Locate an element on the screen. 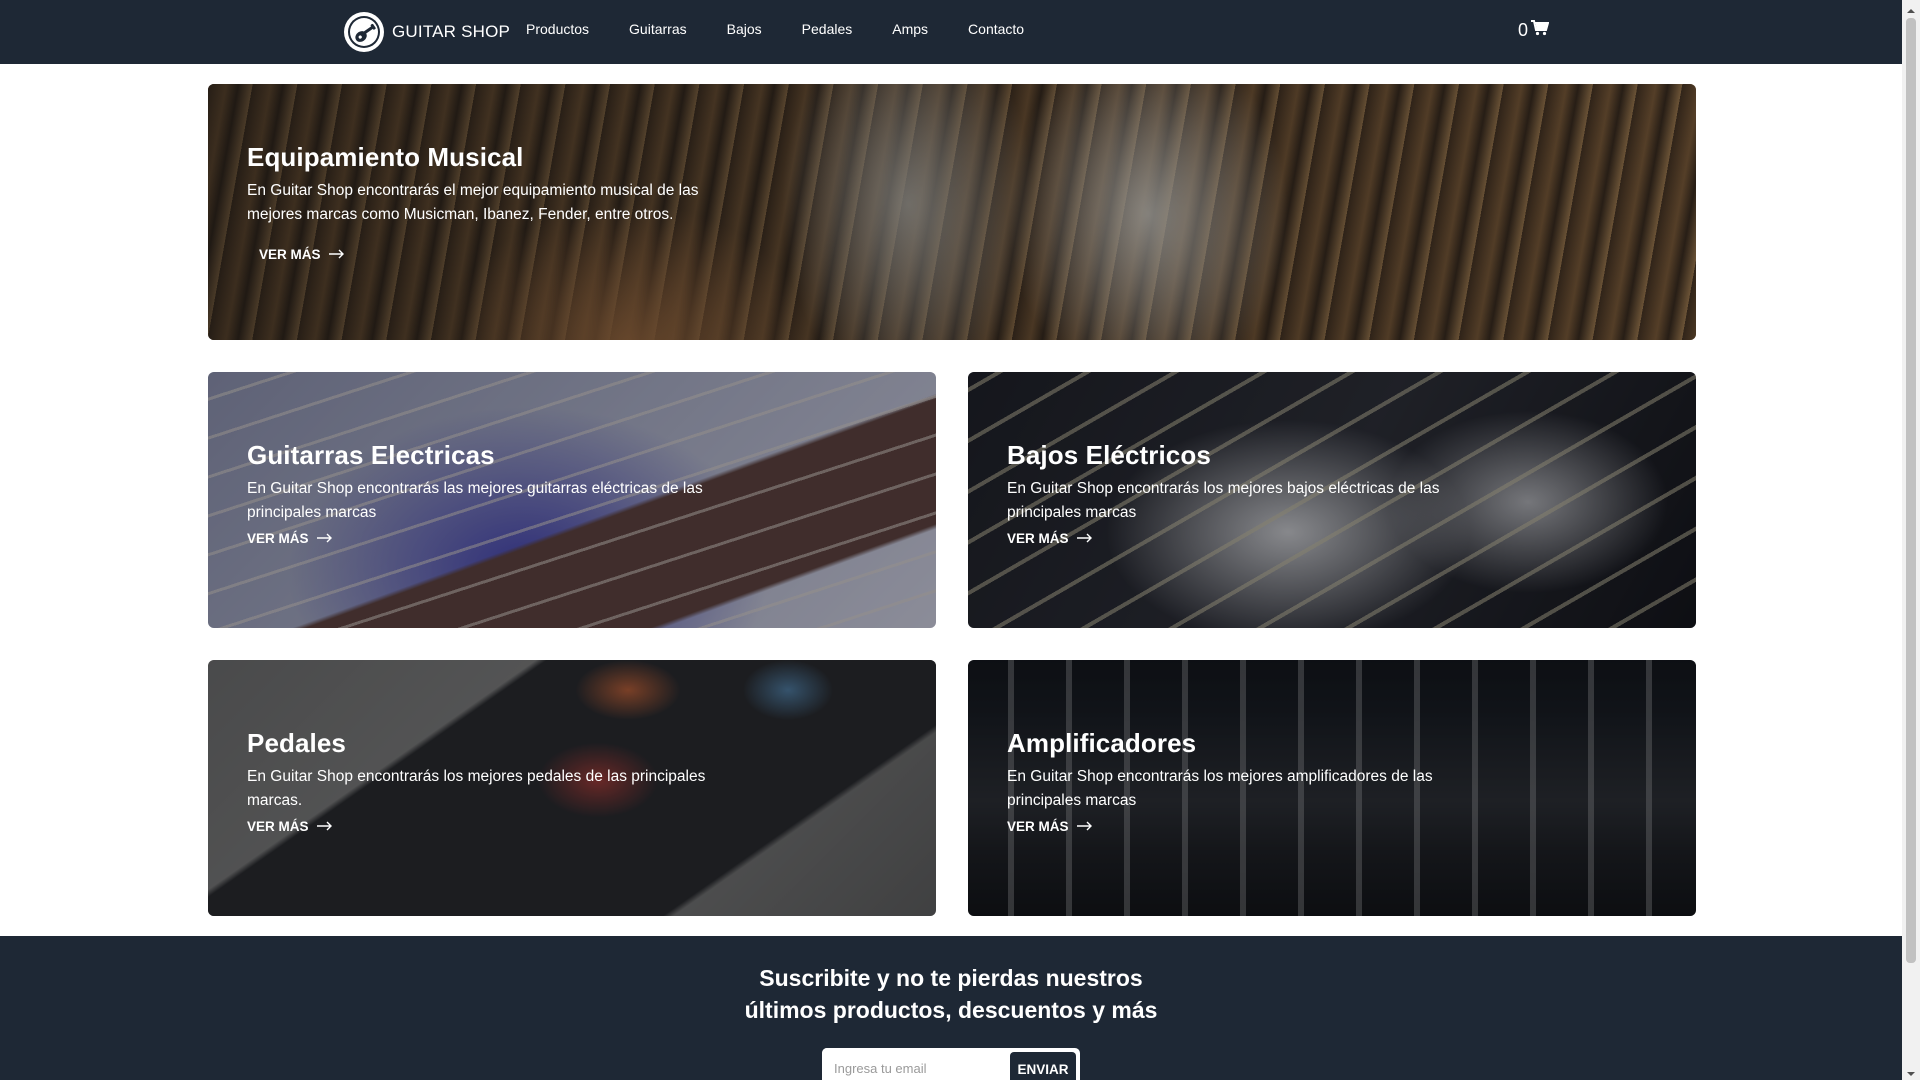 This screenshot has height=1080, width=1920. scroll-down-icon is located at coordinates (1911, 1071).